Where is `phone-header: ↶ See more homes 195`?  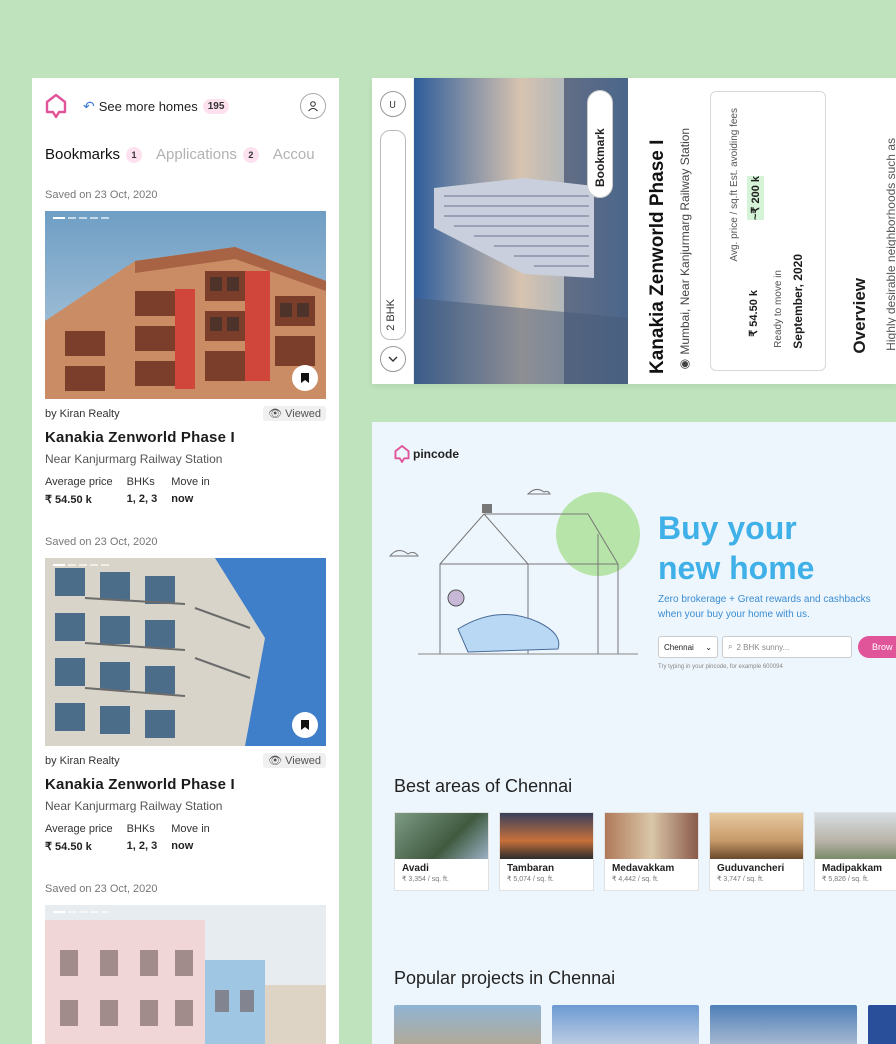 phone-header: ↶ See more homes 195 is located at coordinates (185, 106).